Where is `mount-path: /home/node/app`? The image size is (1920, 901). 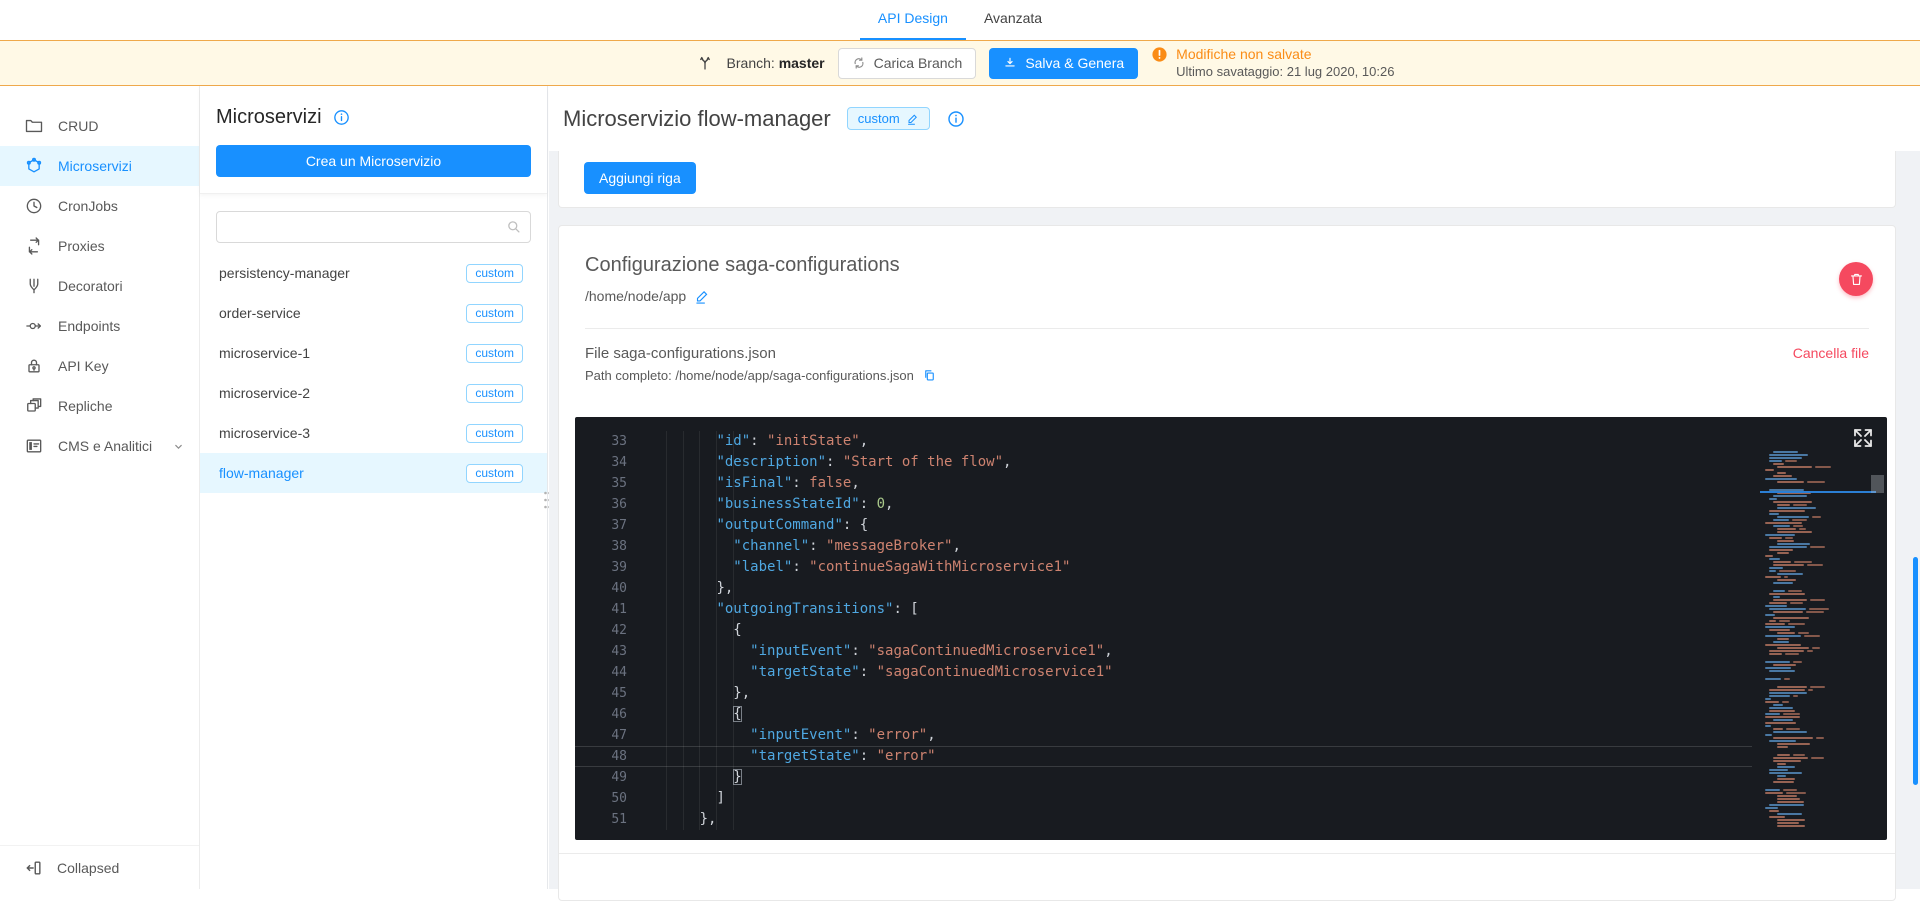
mount-path: /home/node/app is located at coordinates (635, 296).